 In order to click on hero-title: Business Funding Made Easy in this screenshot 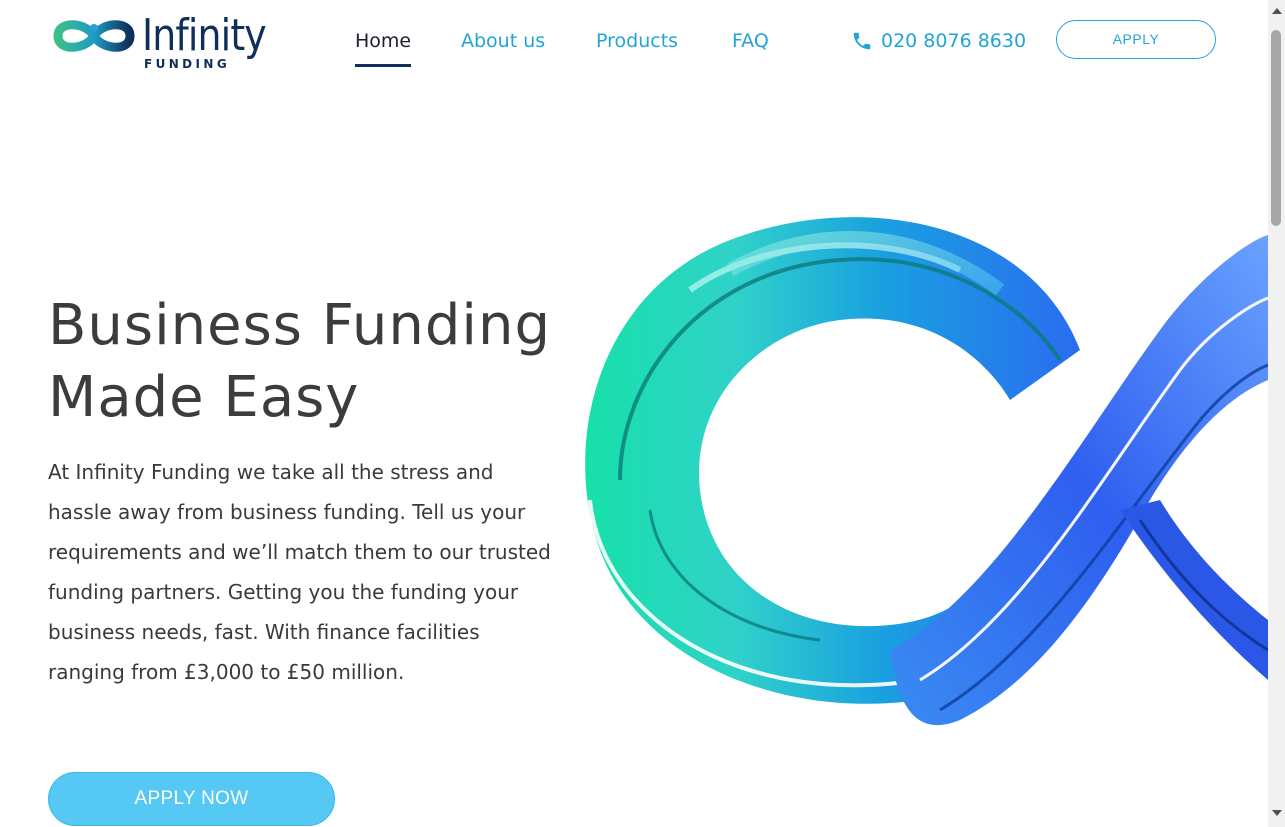, I will do `click(328, 362)`.